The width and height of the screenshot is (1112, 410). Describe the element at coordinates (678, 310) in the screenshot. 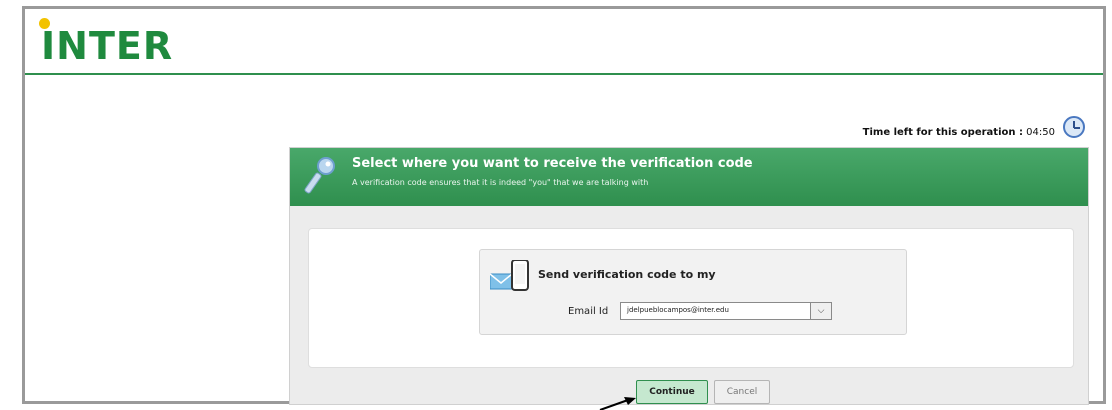

I see `email-value: jdelpueblocampos@inter.edu` at that location.